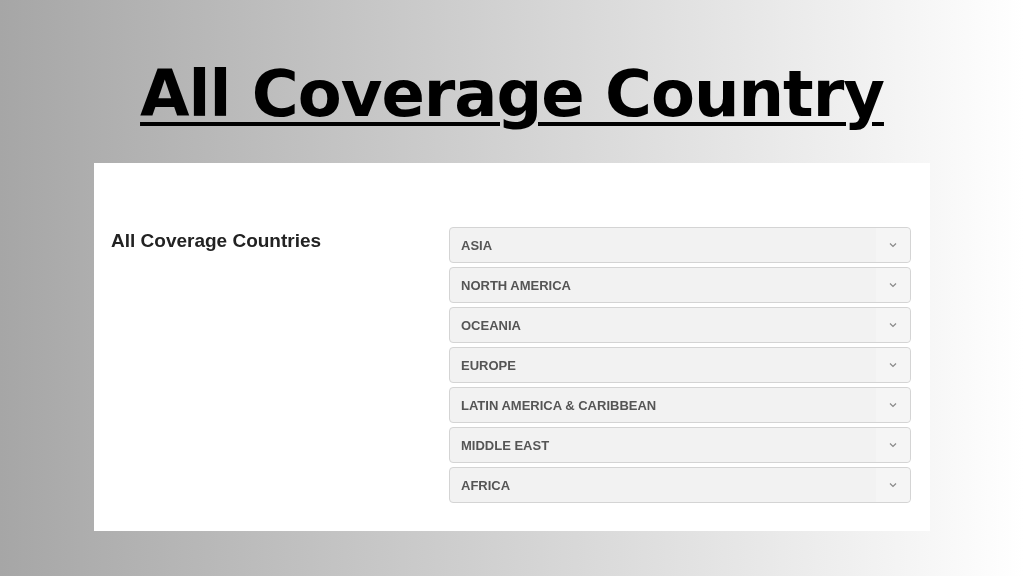 This screenshot has width=1024, height=576. I want to click on section-heading: All Coverage Countries, so click(217, 241).